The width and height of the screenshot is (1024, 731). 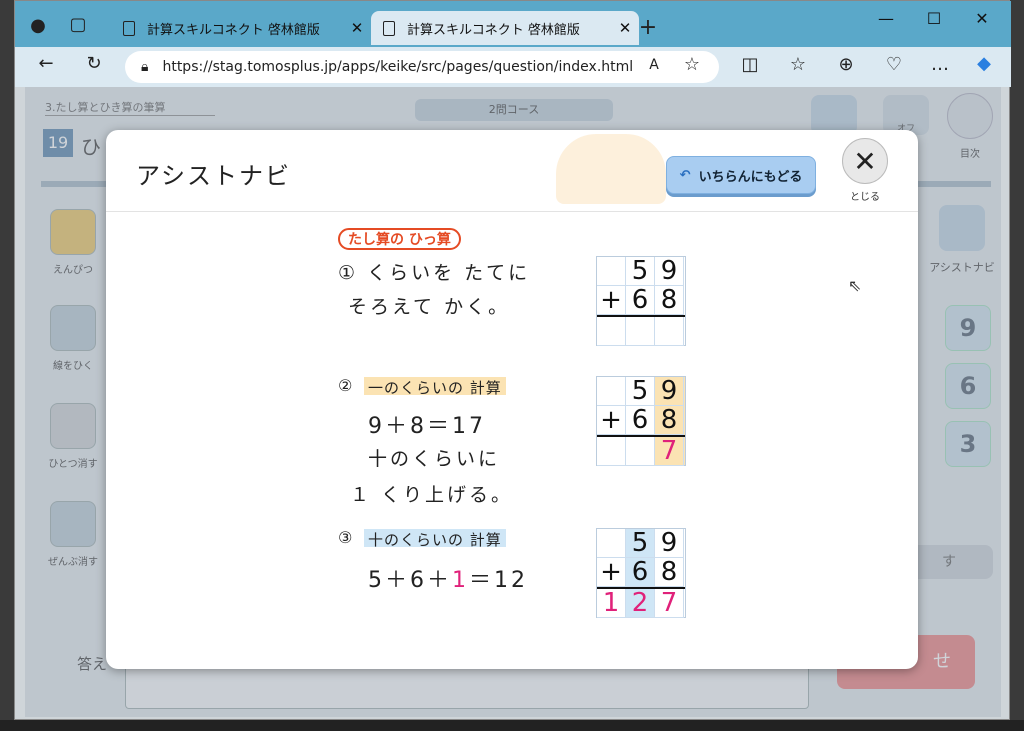 I want to click on maximize-icon: ☐, so click(x=934, y=18).